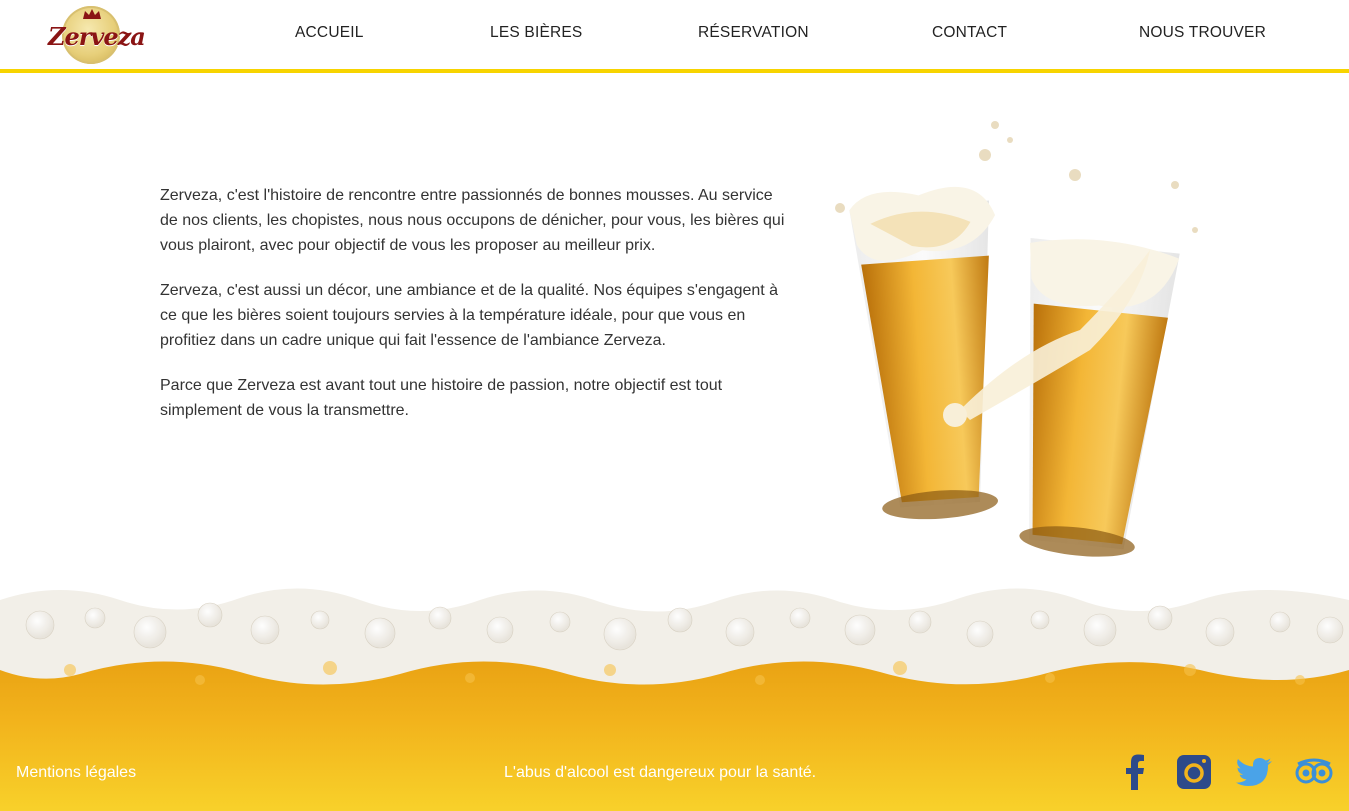 The height and width of the screenshot is (811, 1349). I want to click on legal-notice-link: Mentions légales, so click(76, 773).